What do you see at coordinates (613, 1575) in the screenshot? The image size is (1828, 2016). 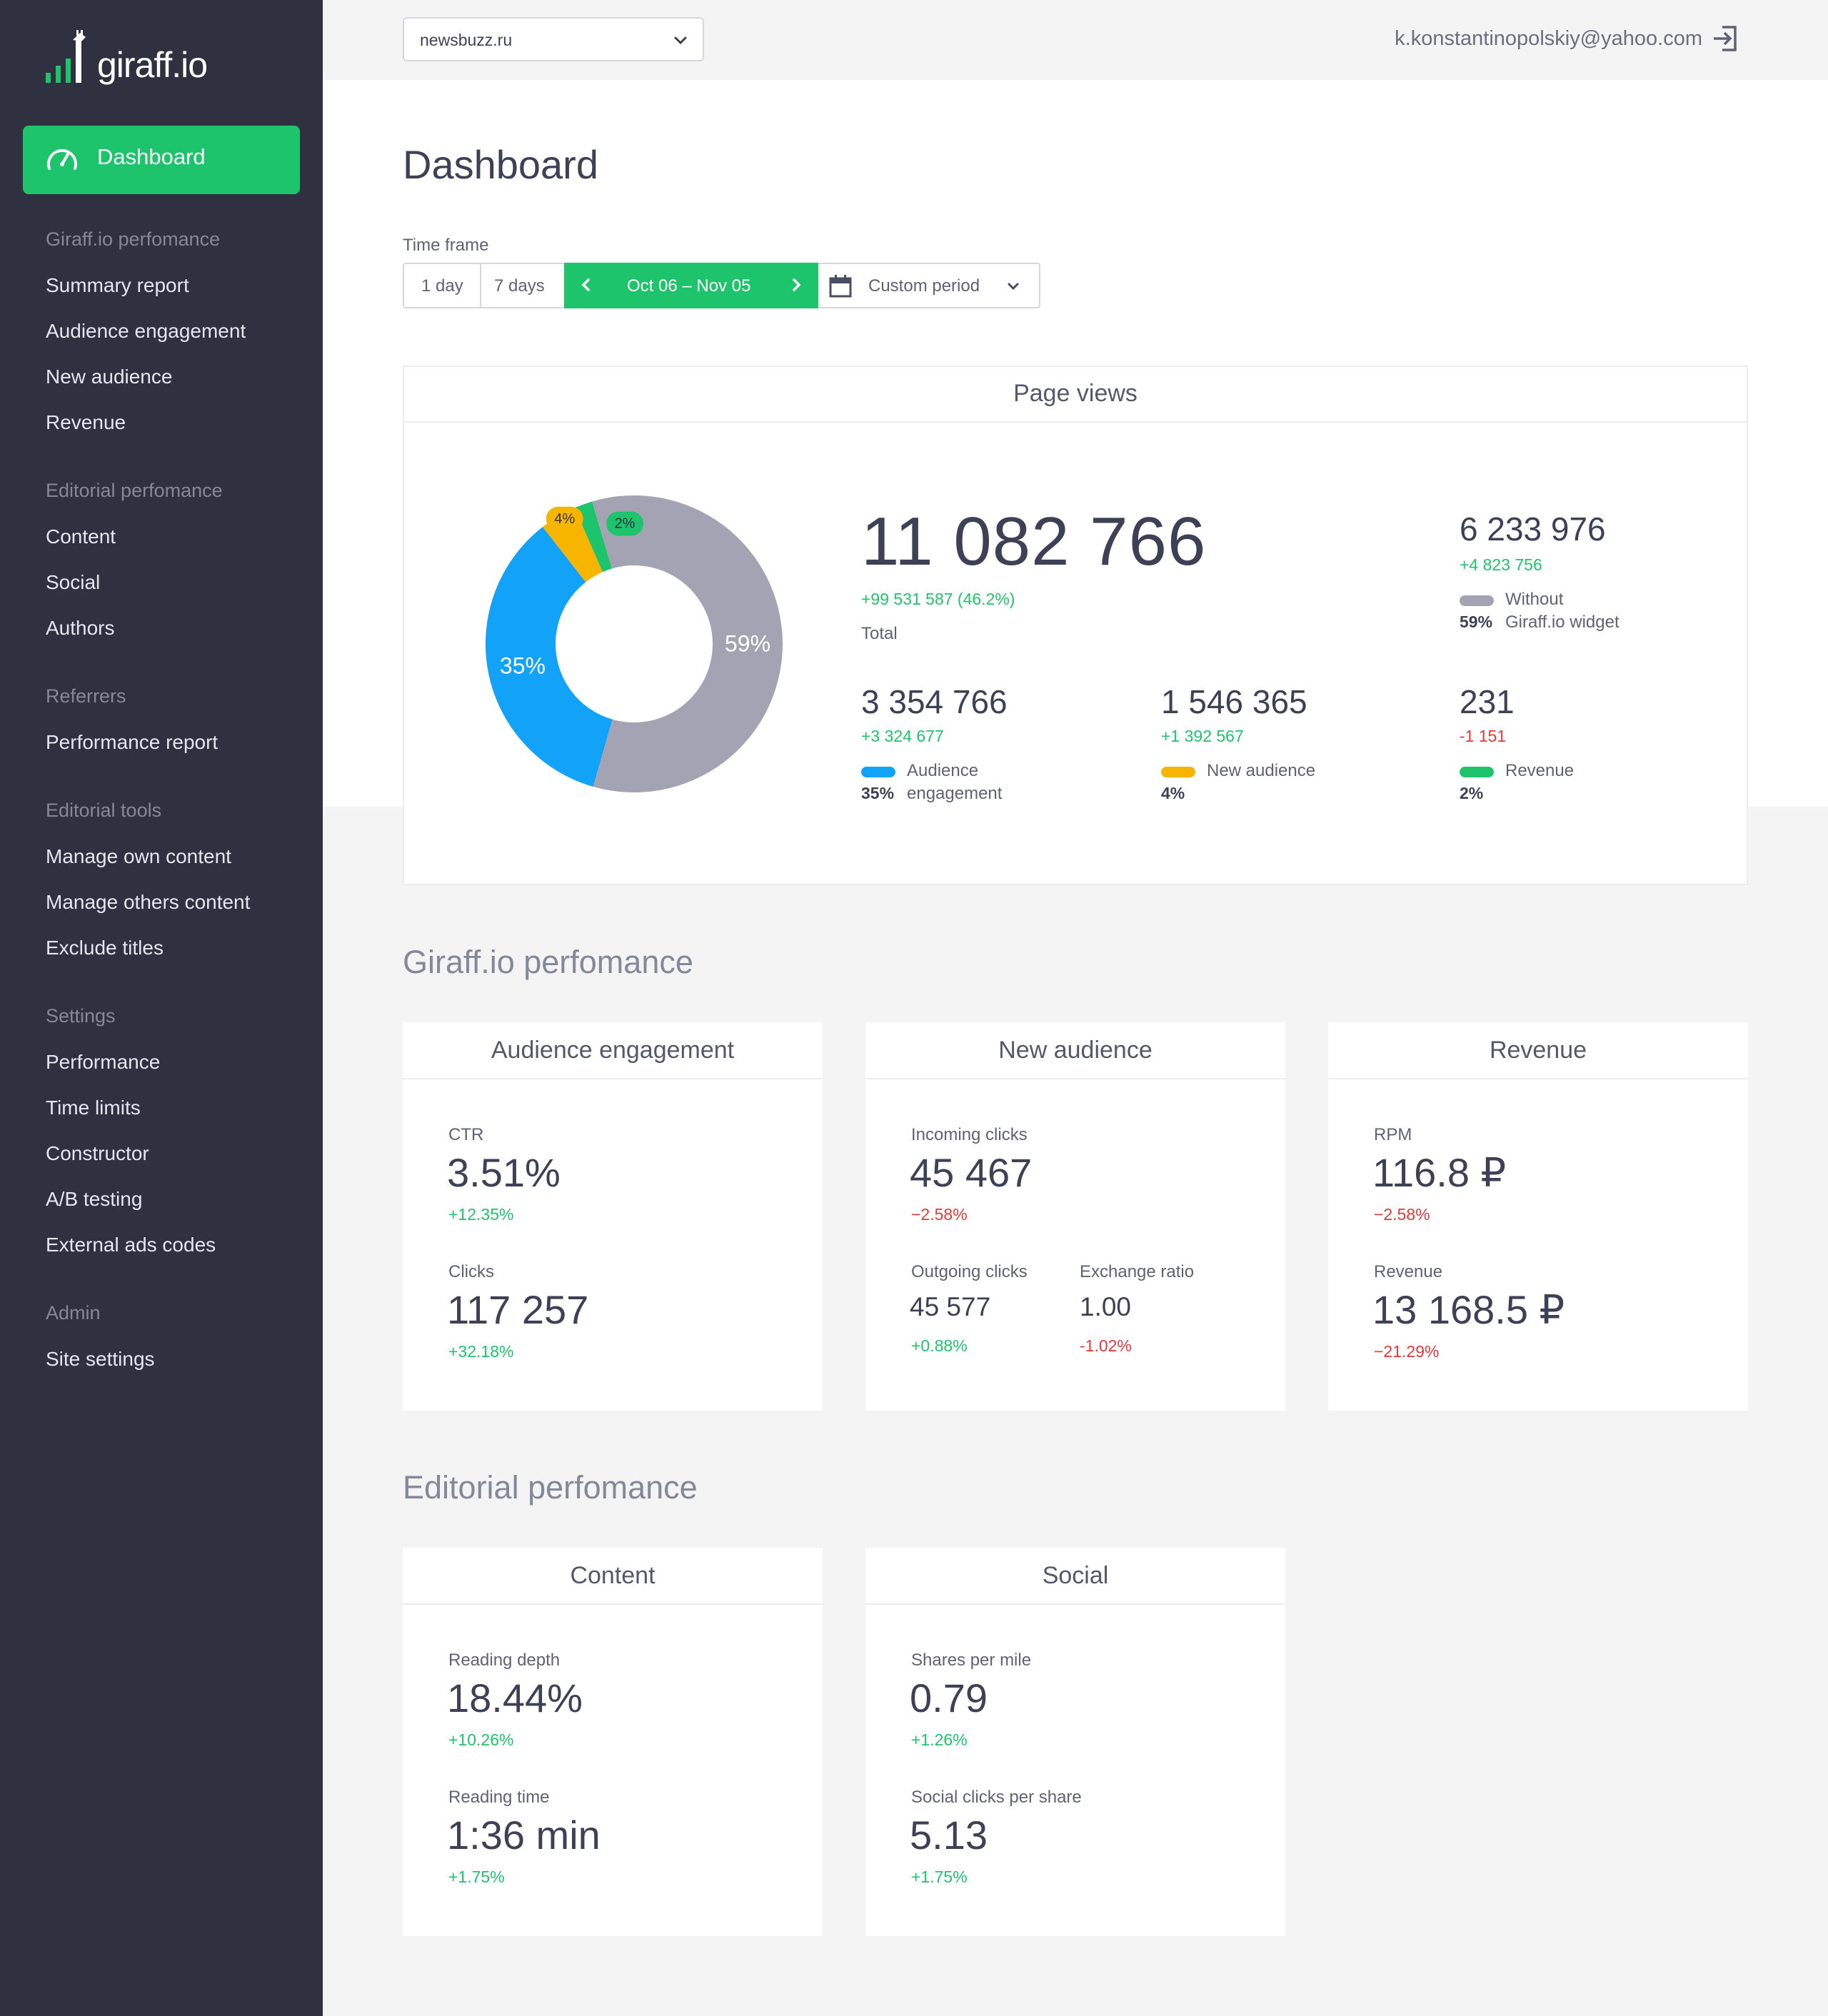 I see `content-card-title: Content` at bounding box center [613, 1575].